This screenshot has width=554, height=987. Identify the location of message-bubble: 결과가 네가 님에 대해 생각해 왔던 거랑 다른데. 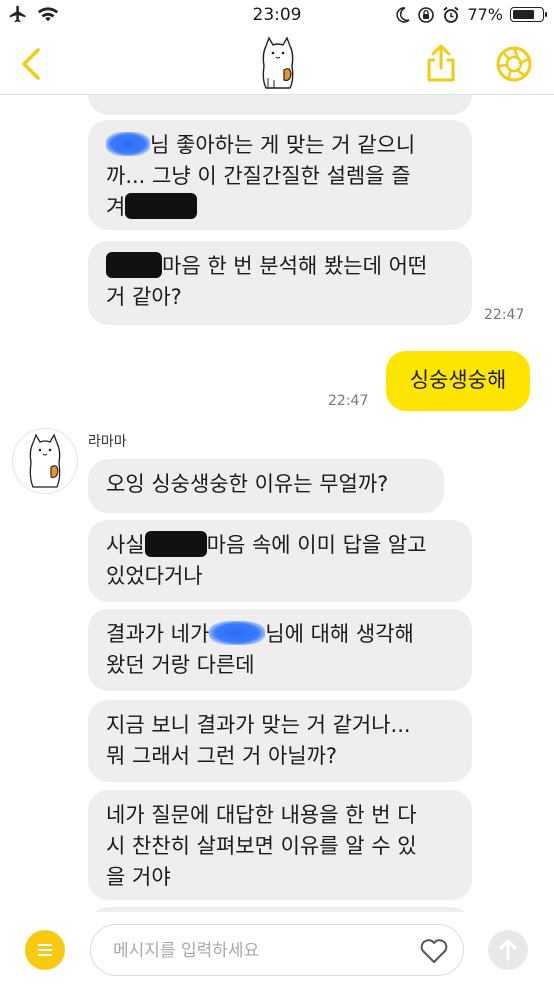
(280, 650).